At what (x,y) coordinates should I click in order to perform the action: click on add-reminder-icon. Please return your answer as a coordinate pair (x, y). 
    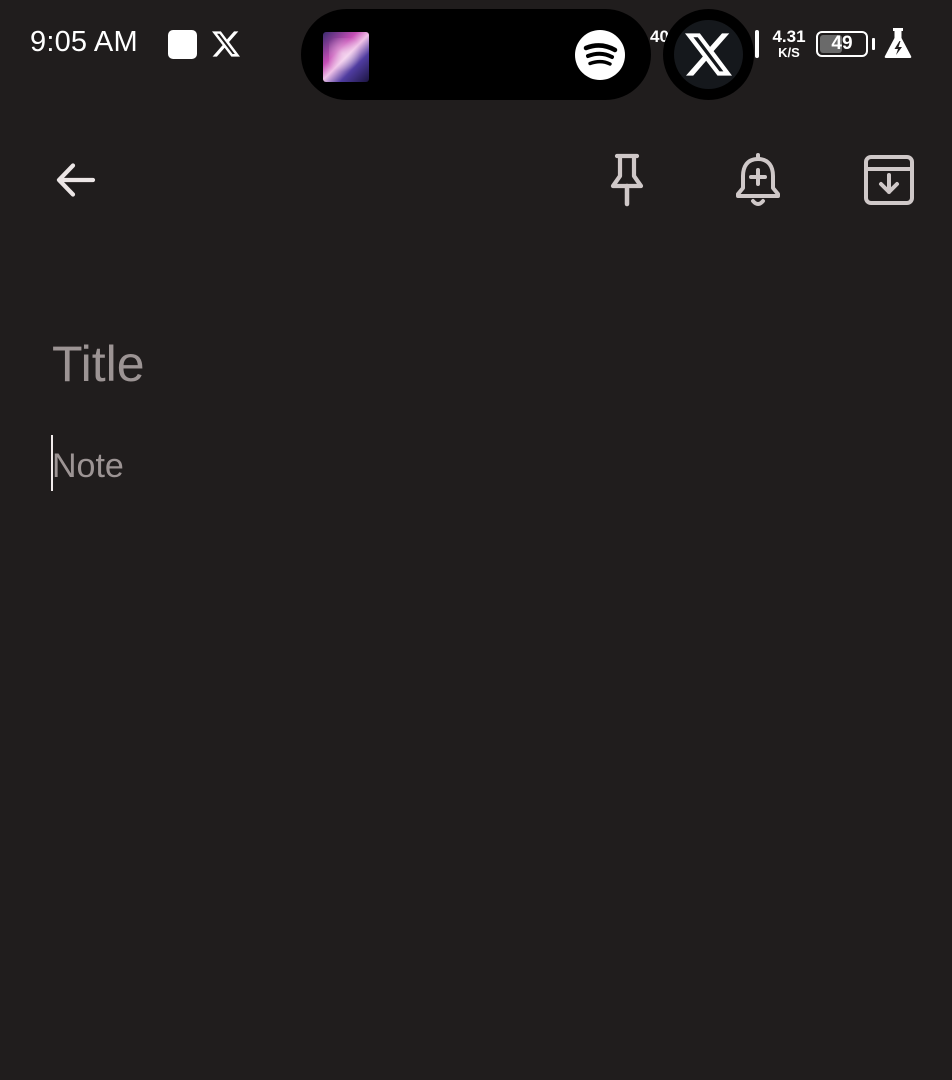
    Looking at the image, I should click on (758, 179).